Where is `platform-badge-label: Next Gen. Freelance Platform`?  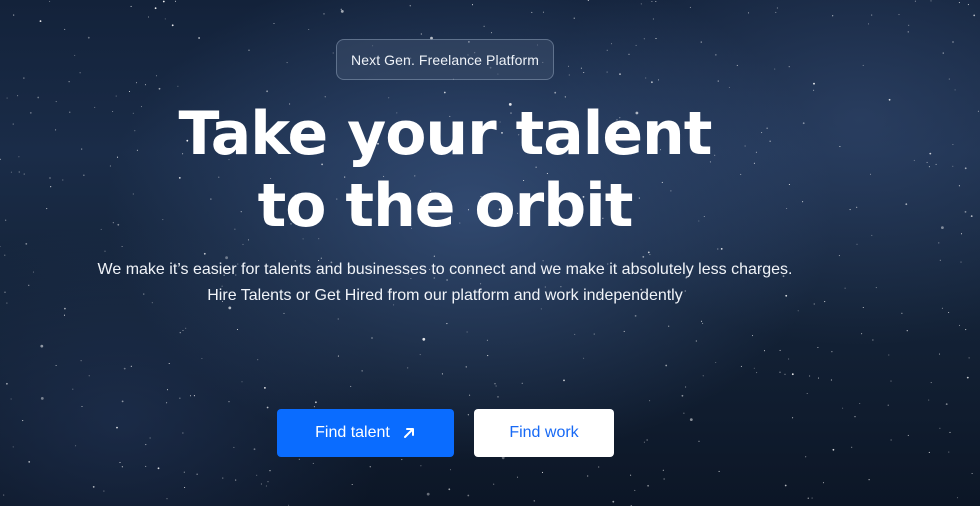 platform-badge-label: Next Gen. Freelance Platform is located at coordinates (445, 59).